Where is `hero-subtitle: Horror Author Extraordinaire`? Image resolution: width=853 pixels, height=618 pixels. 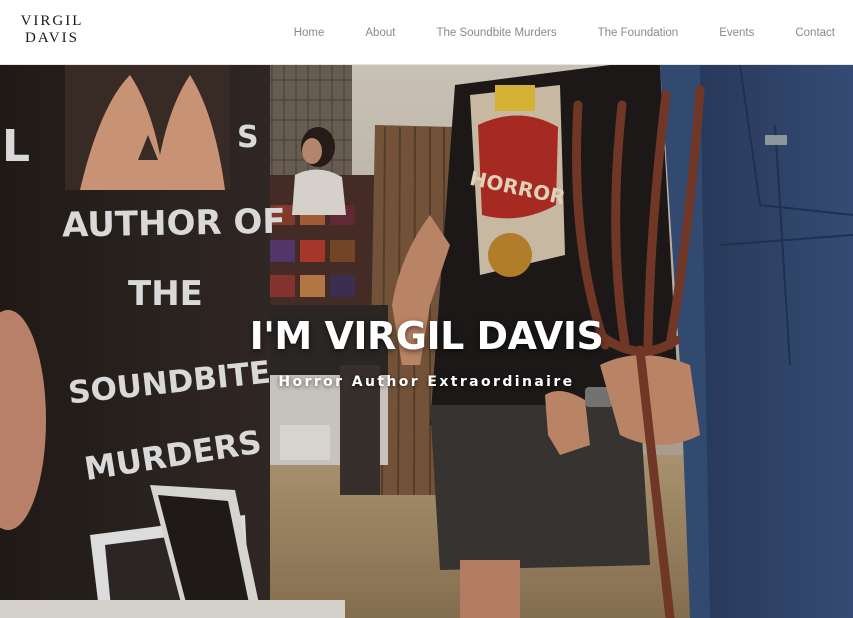 hero-subtitle: Horror Author Extraordinaire is located at coordinates (426, 382).